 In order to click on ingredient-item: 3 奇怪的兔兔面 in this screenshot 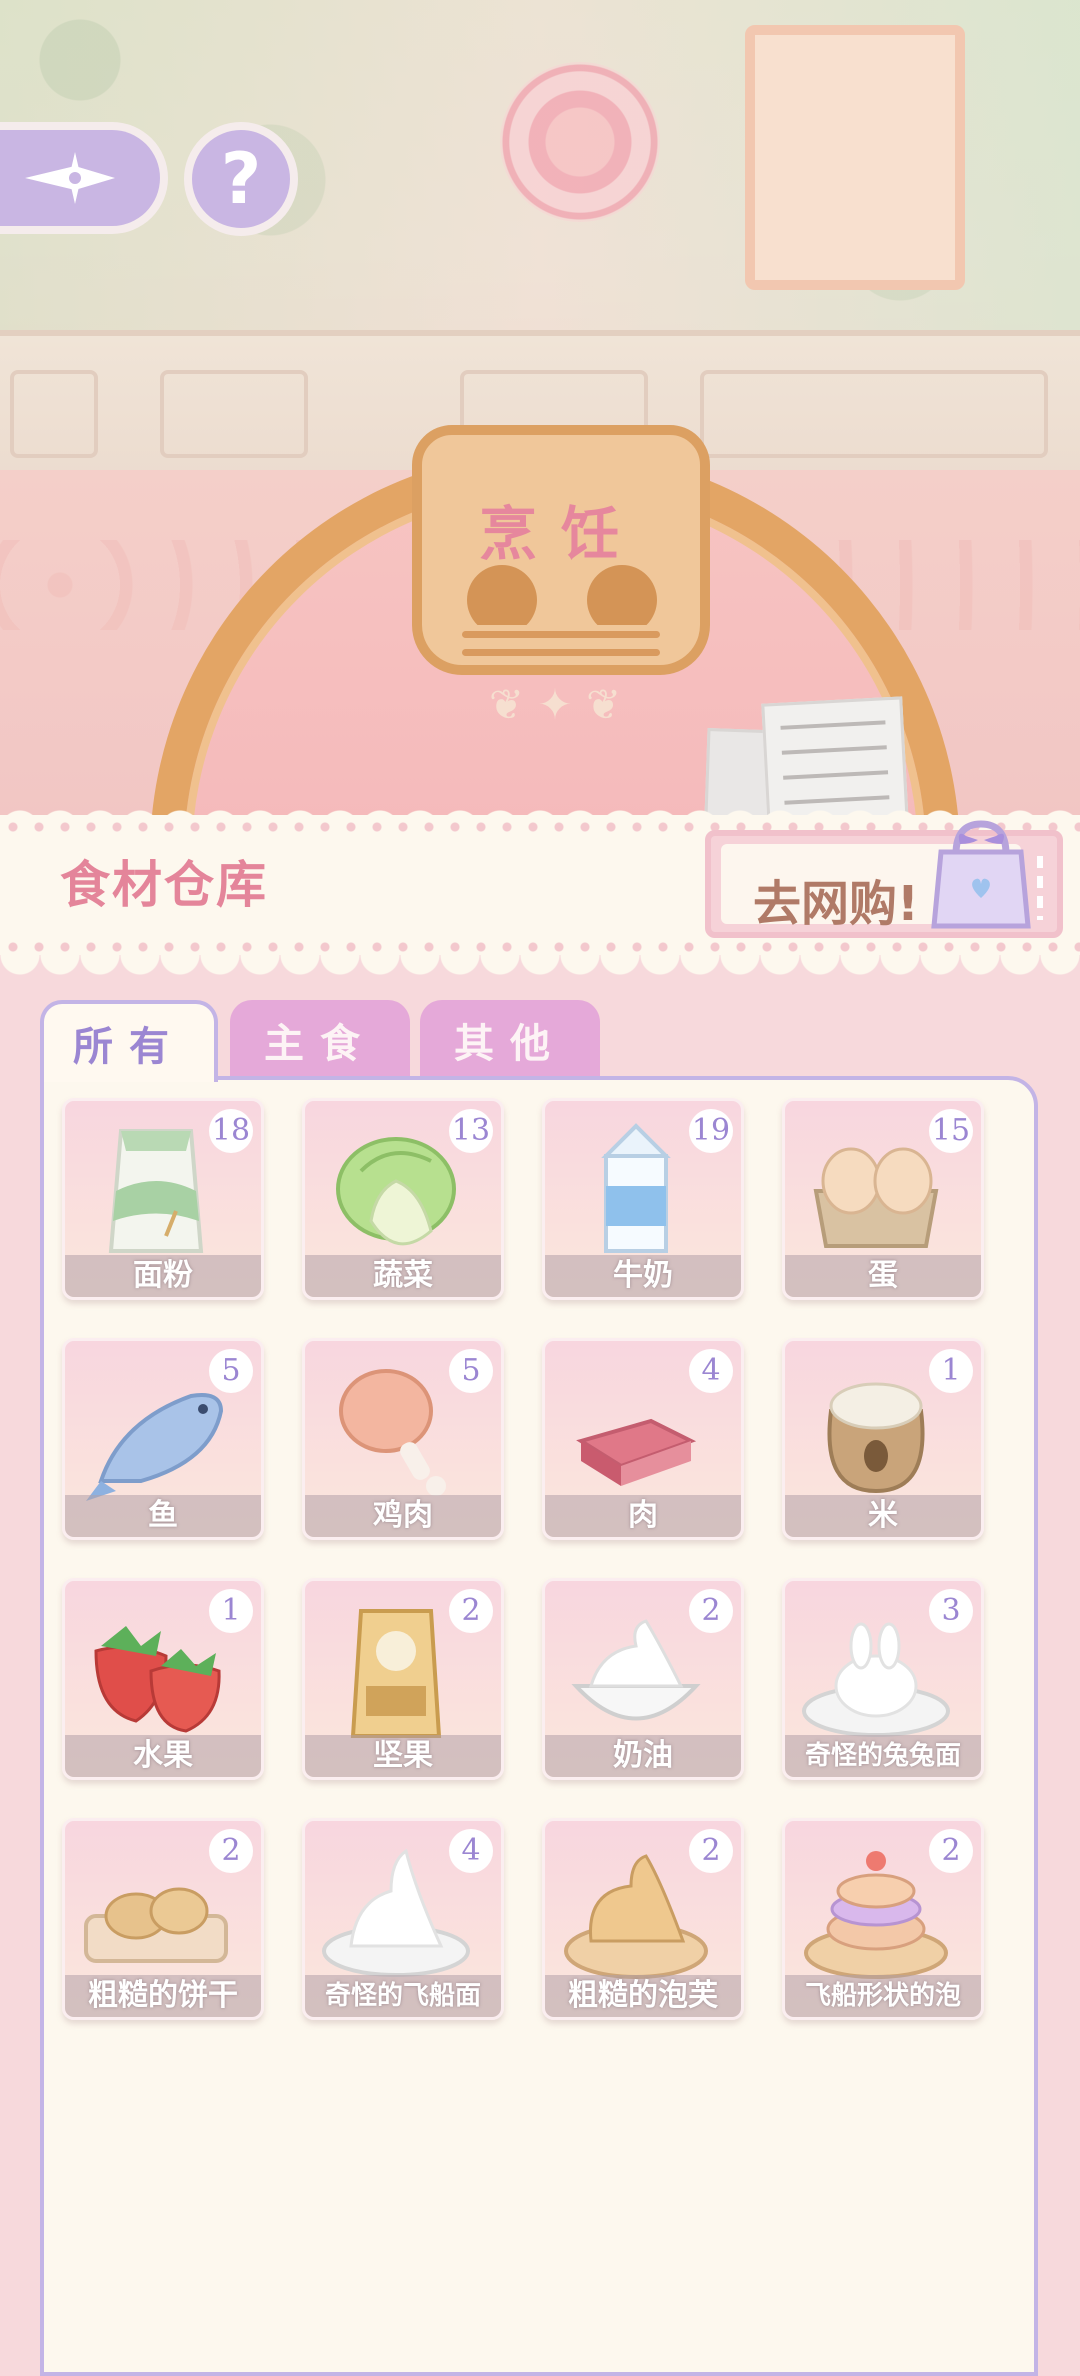, I will do `click(883, 1679)`.